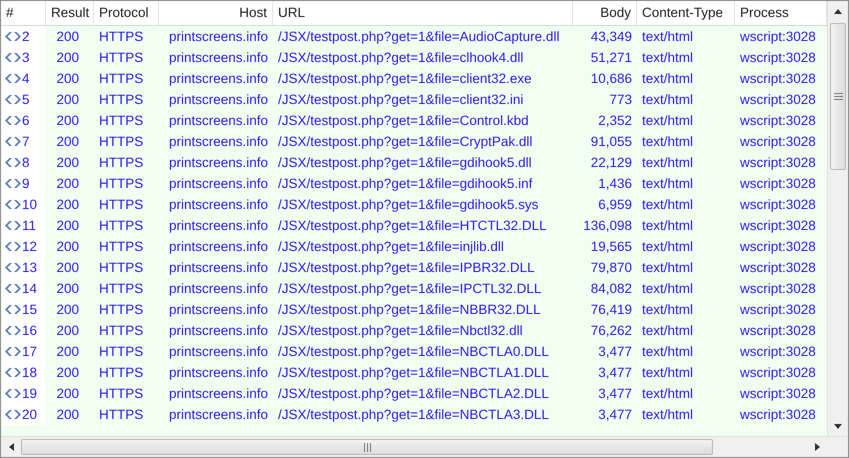 The image size is (849, 458). Describe the element at coordinates (418, 37) in the screenshot. I see `url-cell-text: /JSX/testpost.php?get=1&file=AudioCapture.dll` at that location.